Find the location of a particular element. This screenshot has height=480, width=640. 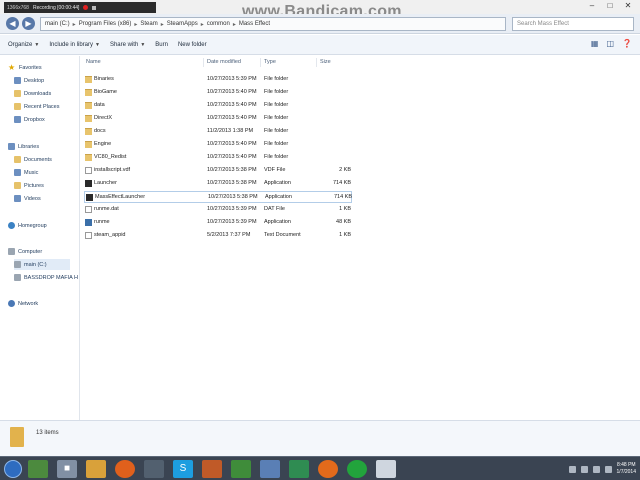

file-size: 2 KB is located at coordinates (345, 170).